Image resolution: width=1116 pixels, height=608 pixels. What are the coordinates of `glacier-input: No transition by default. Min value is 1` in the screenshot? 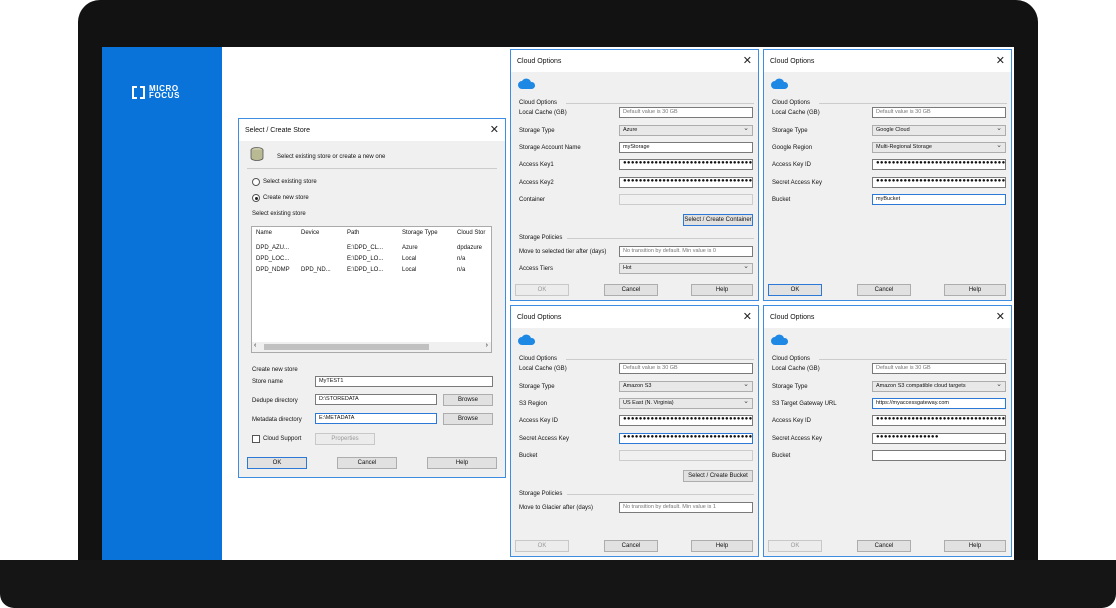 It's located at (686, 507).